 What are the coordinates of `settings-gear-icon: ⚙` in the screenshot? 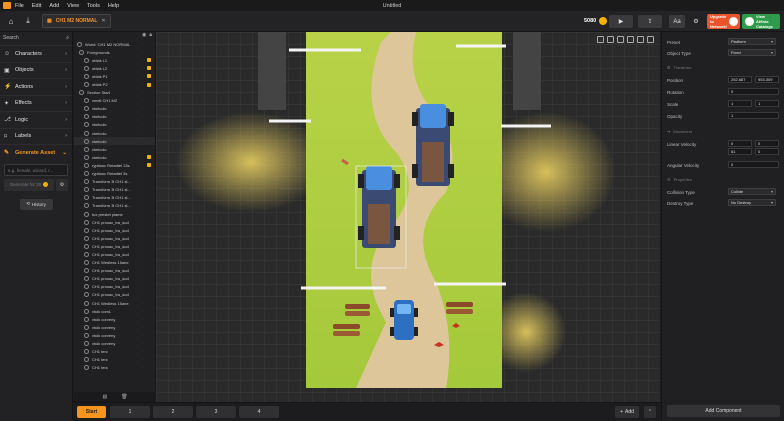 It's located at (696, 21).